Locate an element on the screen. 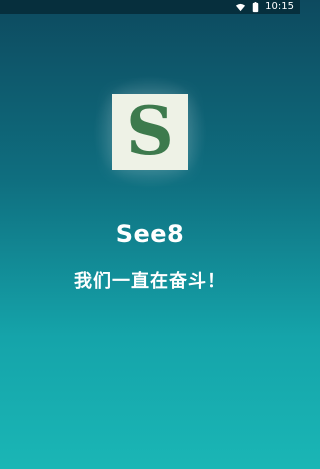  logo-letter: S is located at coordinates (150, 132).